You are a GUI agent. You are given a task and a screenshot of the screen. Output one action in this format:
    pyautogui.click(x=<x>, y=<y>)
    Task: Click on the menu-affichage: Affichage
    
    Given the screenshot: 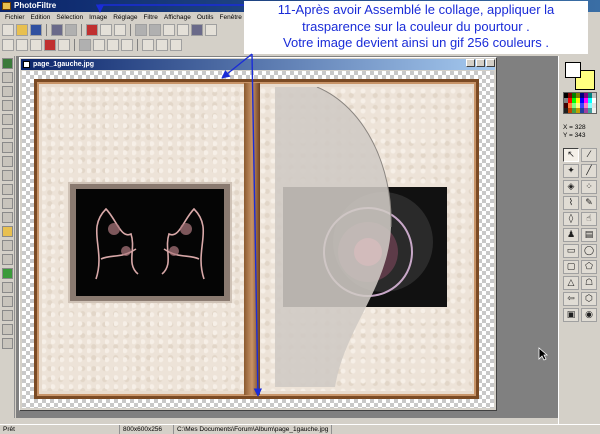 What is the action you would take?
    pyautogui.click(x=177, y=17)
    